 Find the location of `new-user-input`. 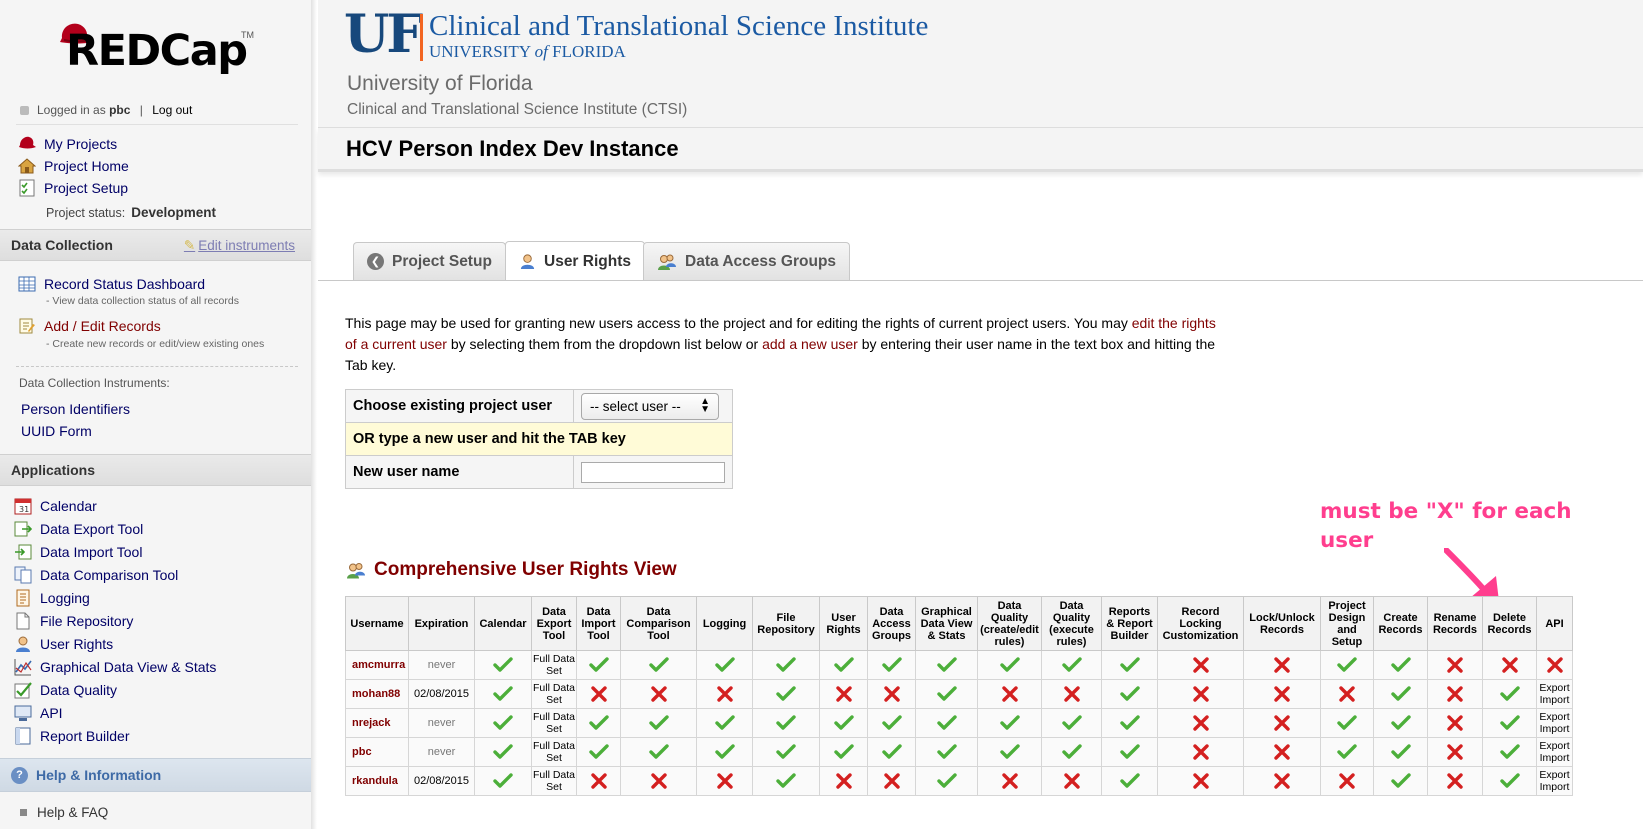

new-user-input is located at coordinates (653, 472).